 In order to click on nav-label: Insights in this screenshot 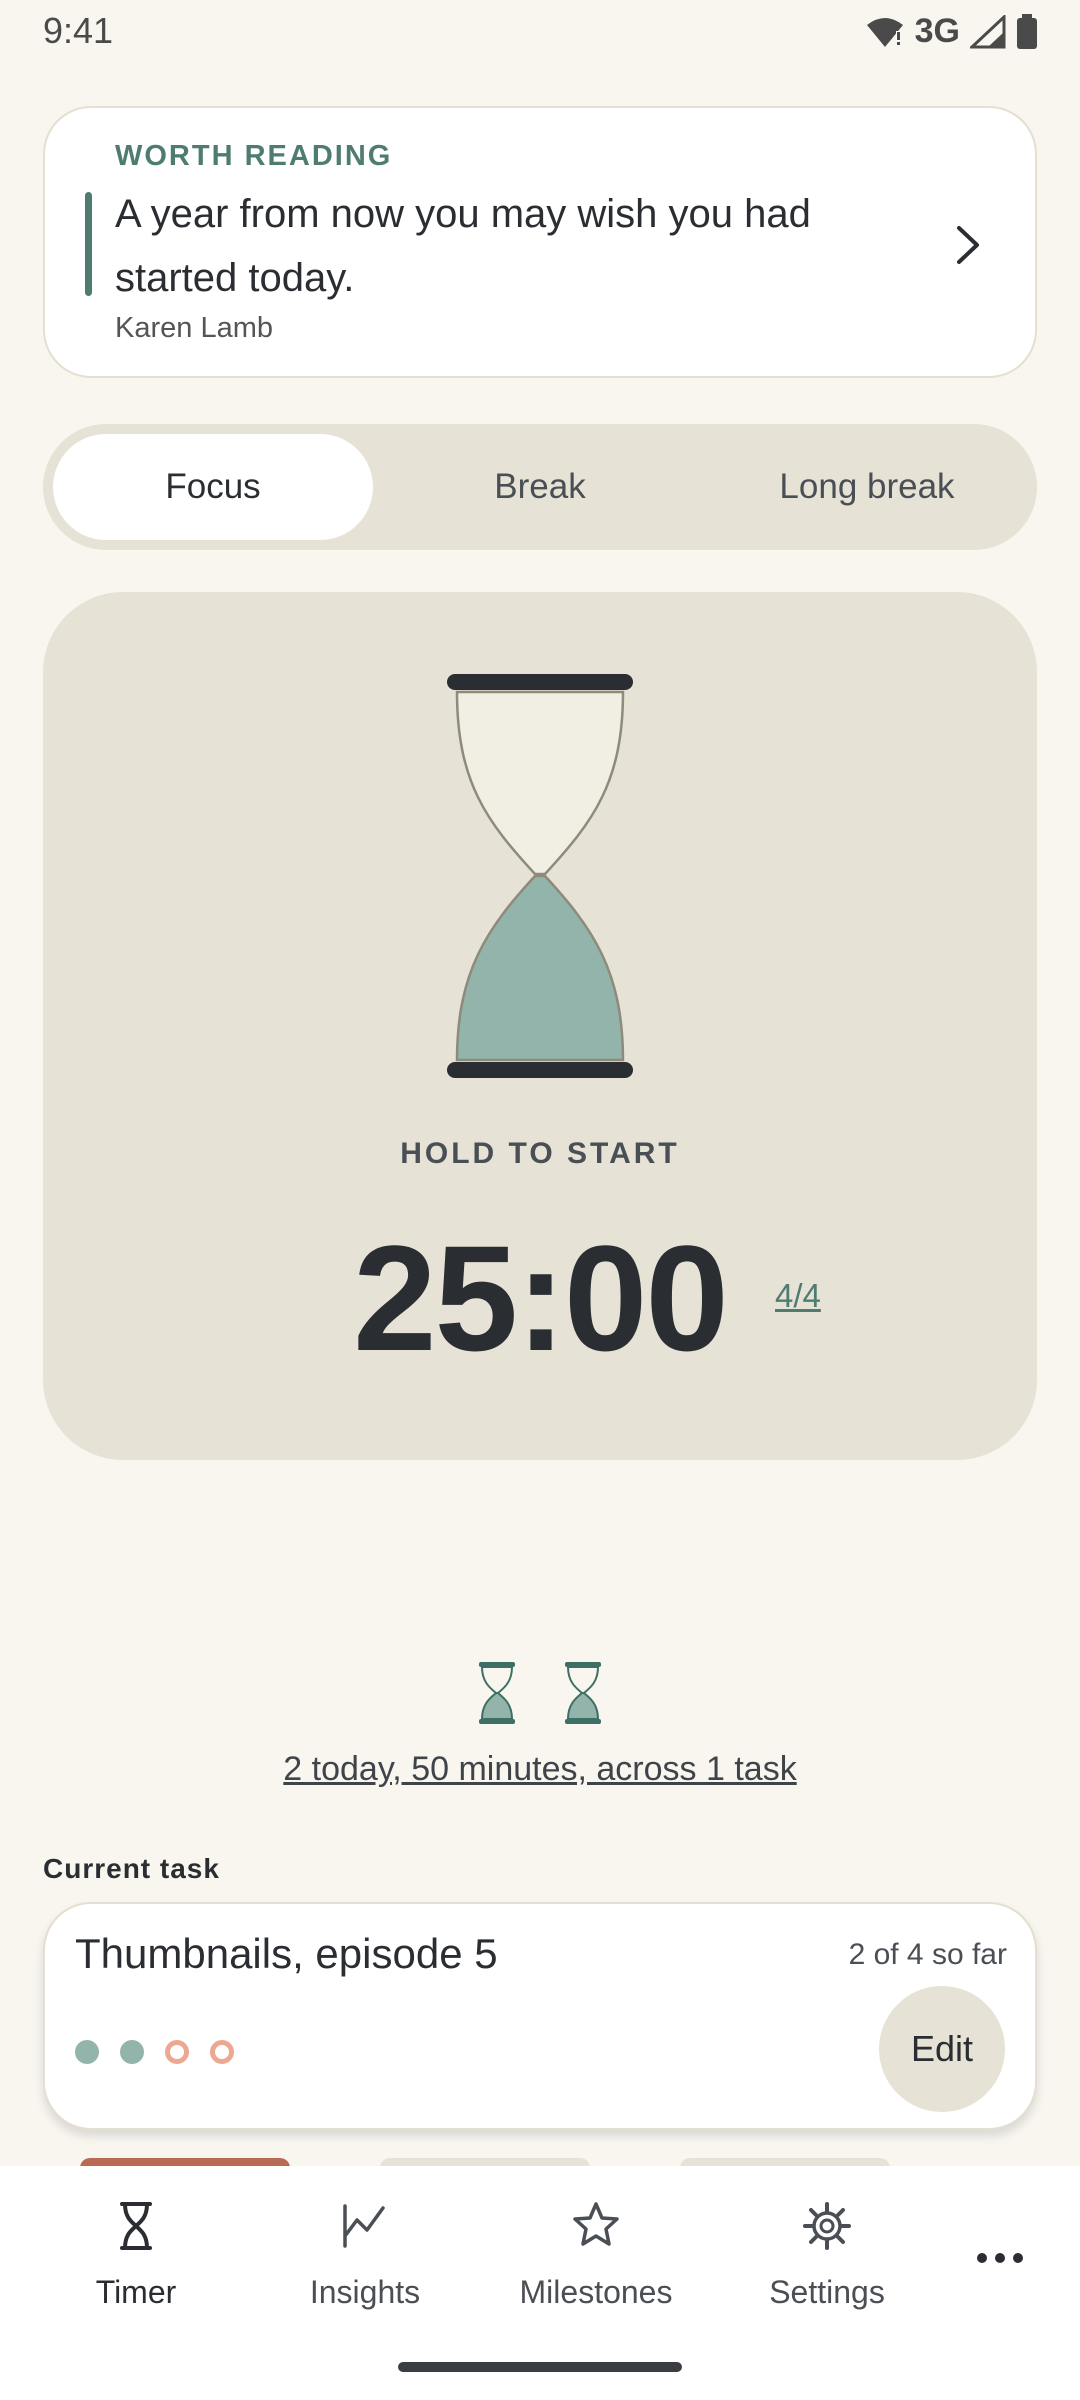, I will do `click(365, 2292)`.